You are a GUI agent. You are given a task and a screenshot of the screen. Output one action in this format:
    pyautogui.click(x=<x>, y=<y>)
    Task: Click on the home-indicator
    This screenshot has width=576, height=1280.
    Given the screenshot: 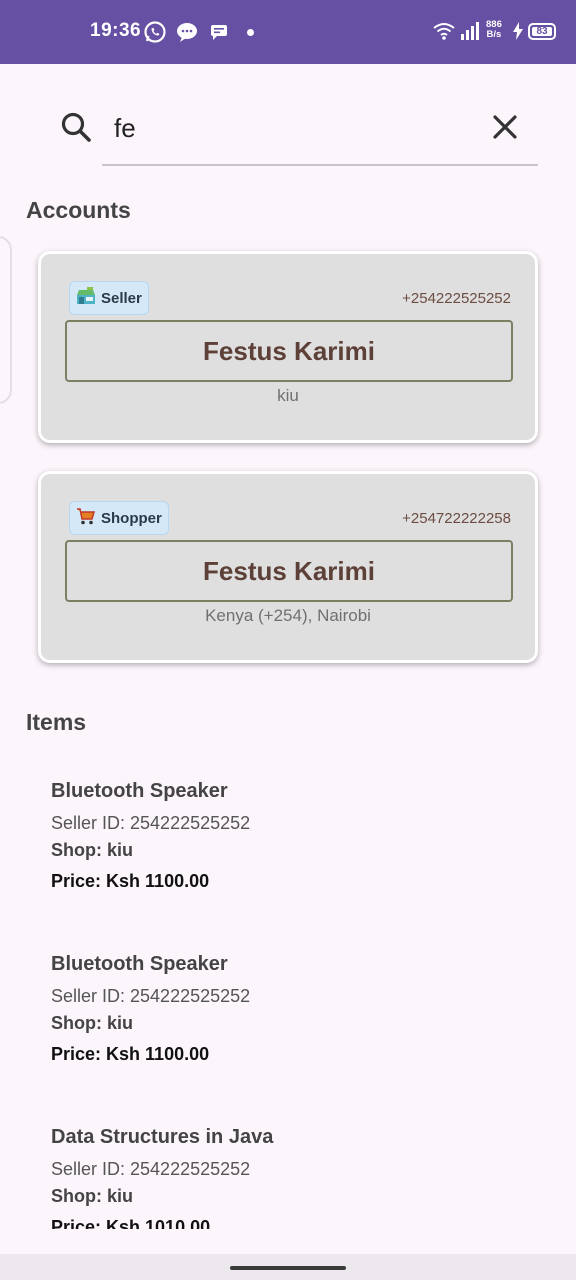 What is the action you would take?
    pyautogui.click(x=288, y=1268)
    